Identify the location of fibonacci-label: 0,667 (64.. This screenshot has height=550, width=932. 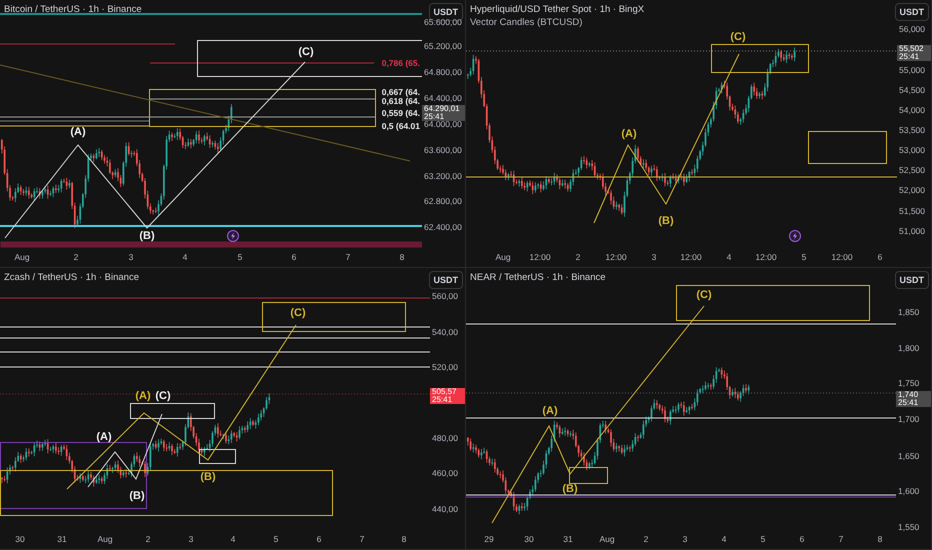
(401, 92).